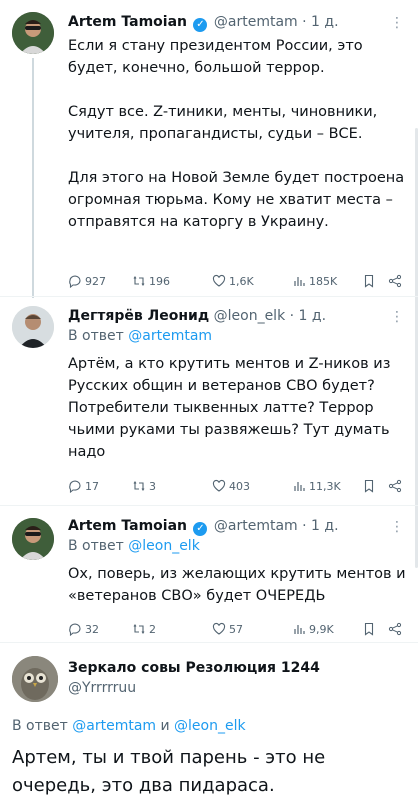  I want to click on action-bar: 927 196 1,6K 185K, so click(237, 281).